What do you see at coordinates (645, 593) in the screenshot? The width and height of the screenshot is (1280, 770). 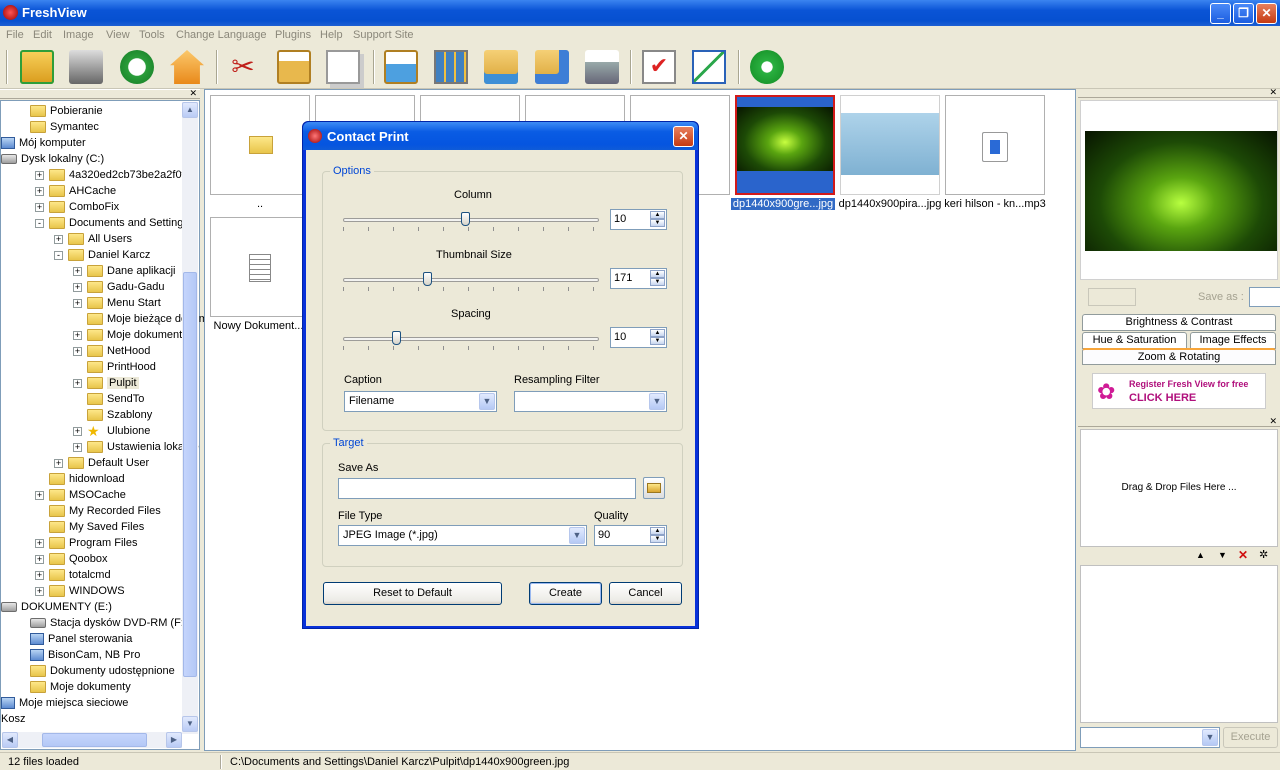 I see `cancel-button: Cancel` at bounding box center [645, 593].